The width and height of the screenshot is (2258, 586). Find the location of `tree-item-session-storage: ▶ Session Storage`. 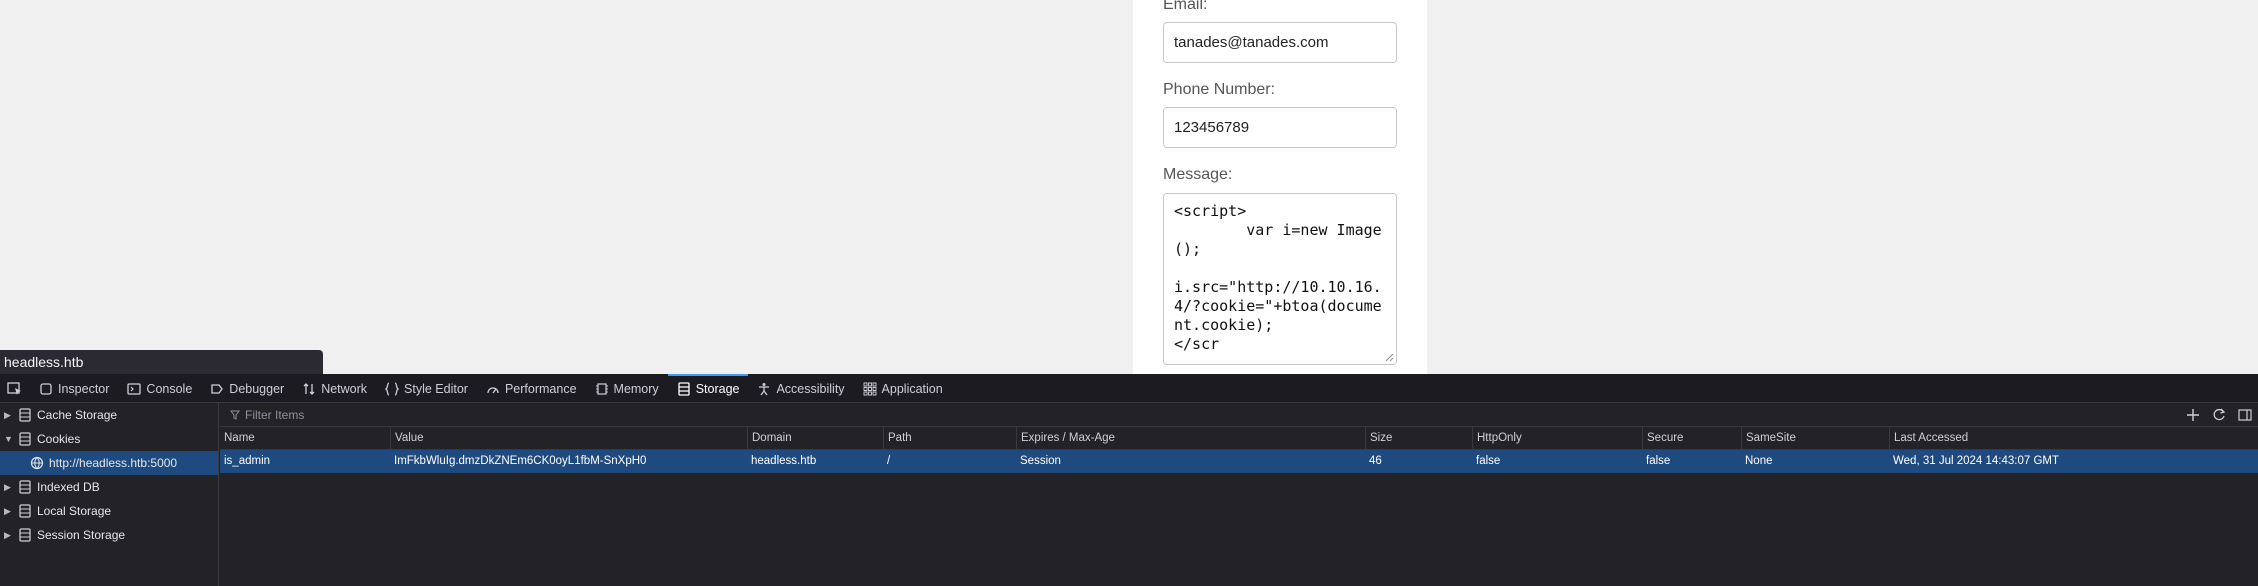

tree-item-session-storage: ▶ Session Storage is located at coordinates (109, 535).